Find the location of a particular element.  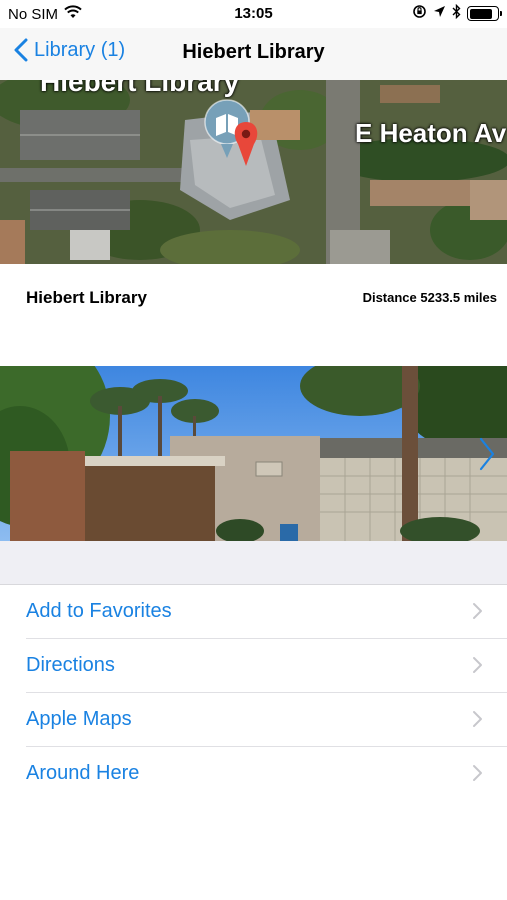

apple-maps-row: Apple Maps is located at coordinates (253, 720).